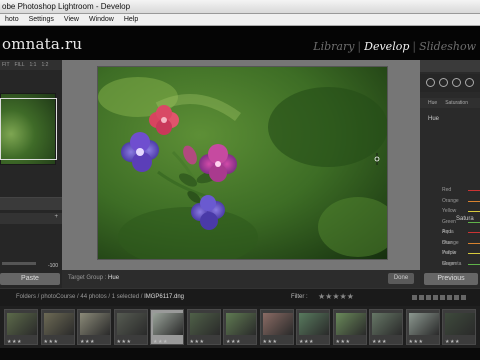 Image resolution: width=480 pixels, height=360 pixels. I want to click on left-slider, so click(19, 263).